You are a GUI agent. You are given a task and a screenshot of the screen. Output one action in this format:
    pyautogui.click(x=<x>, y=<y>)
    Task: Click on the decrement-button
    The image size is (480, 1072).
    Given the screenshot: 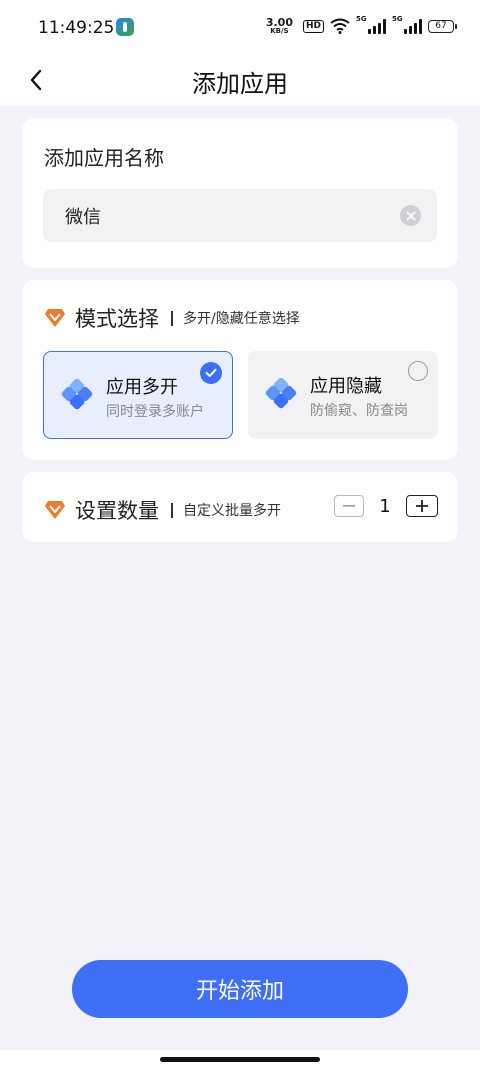 What is the action you would take?
    pyautogui.click(x=349, y=506)
    